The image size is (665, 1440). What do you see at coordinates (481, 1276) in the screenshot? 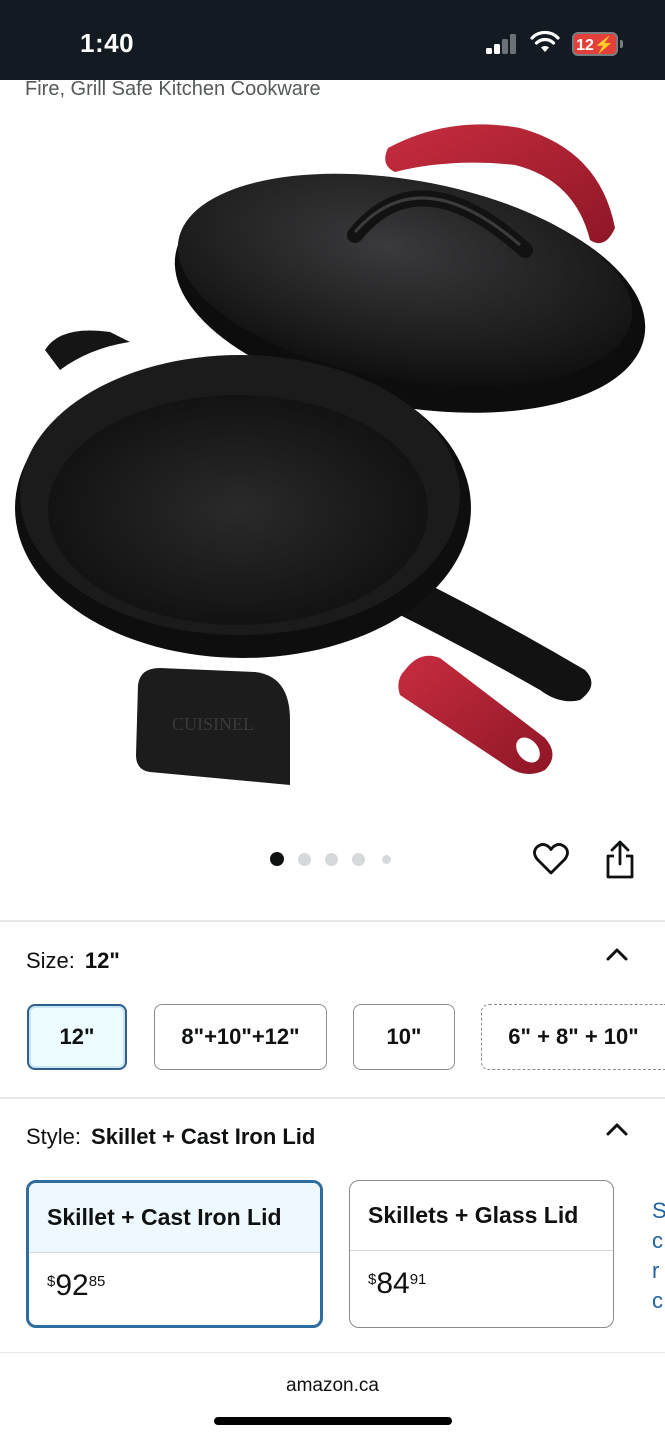
I see `style-option-price: $84 91` at bounding box center [481, 1276].